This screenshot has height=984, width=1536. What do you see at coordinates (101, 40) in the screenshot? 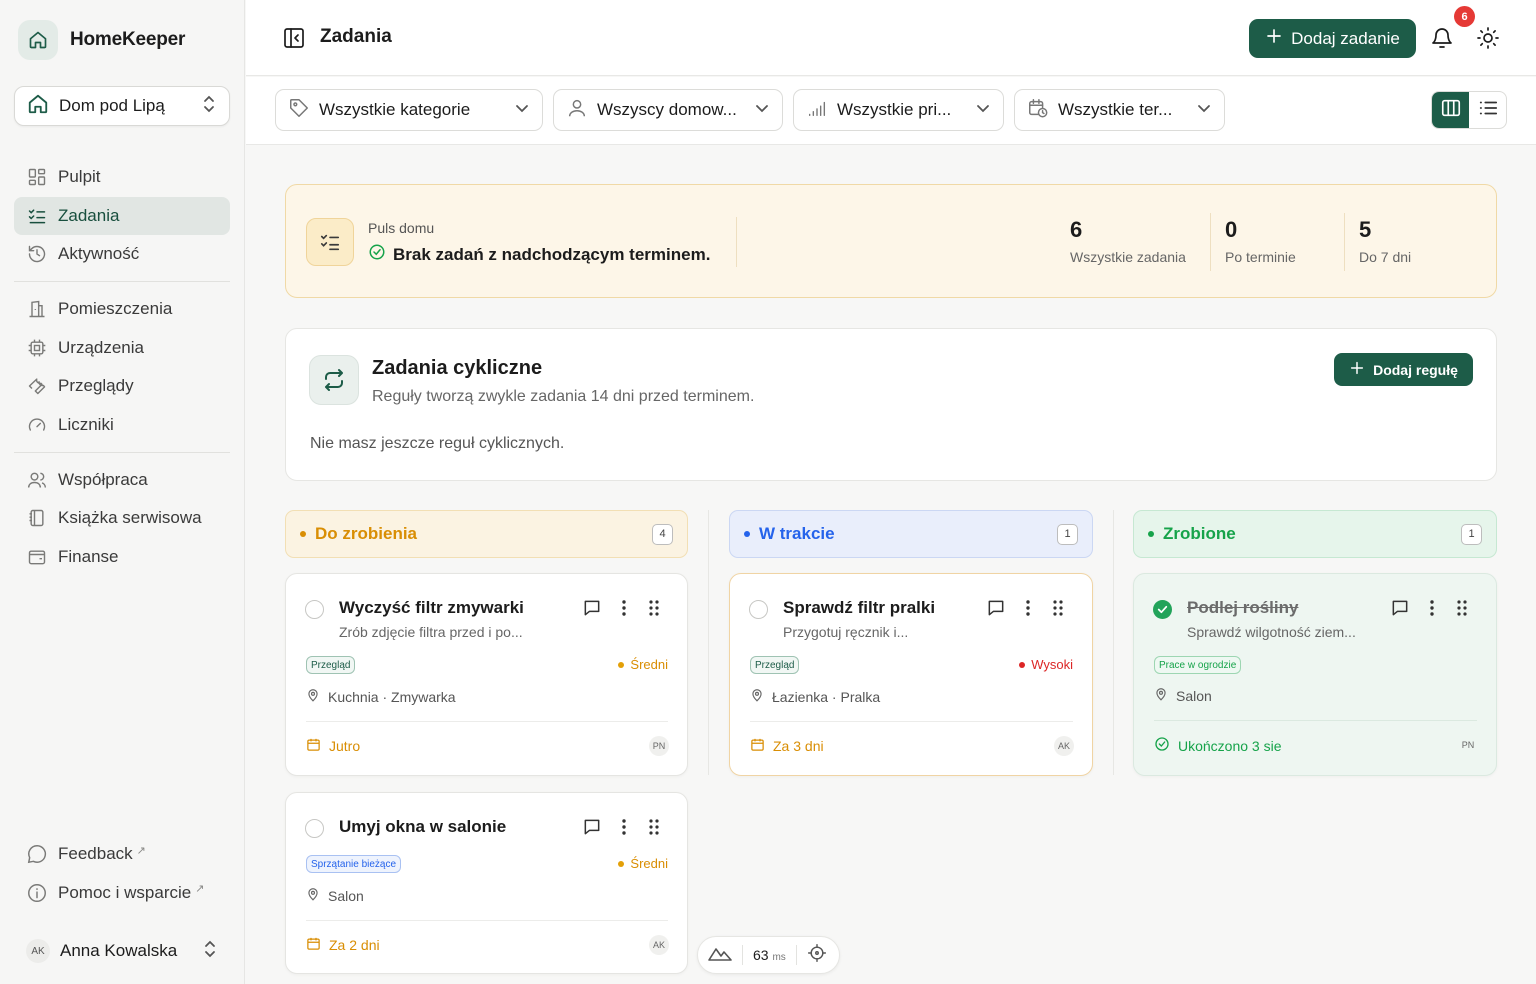
I see `brand: HomeKeeper` at bounding box center [101, 40].